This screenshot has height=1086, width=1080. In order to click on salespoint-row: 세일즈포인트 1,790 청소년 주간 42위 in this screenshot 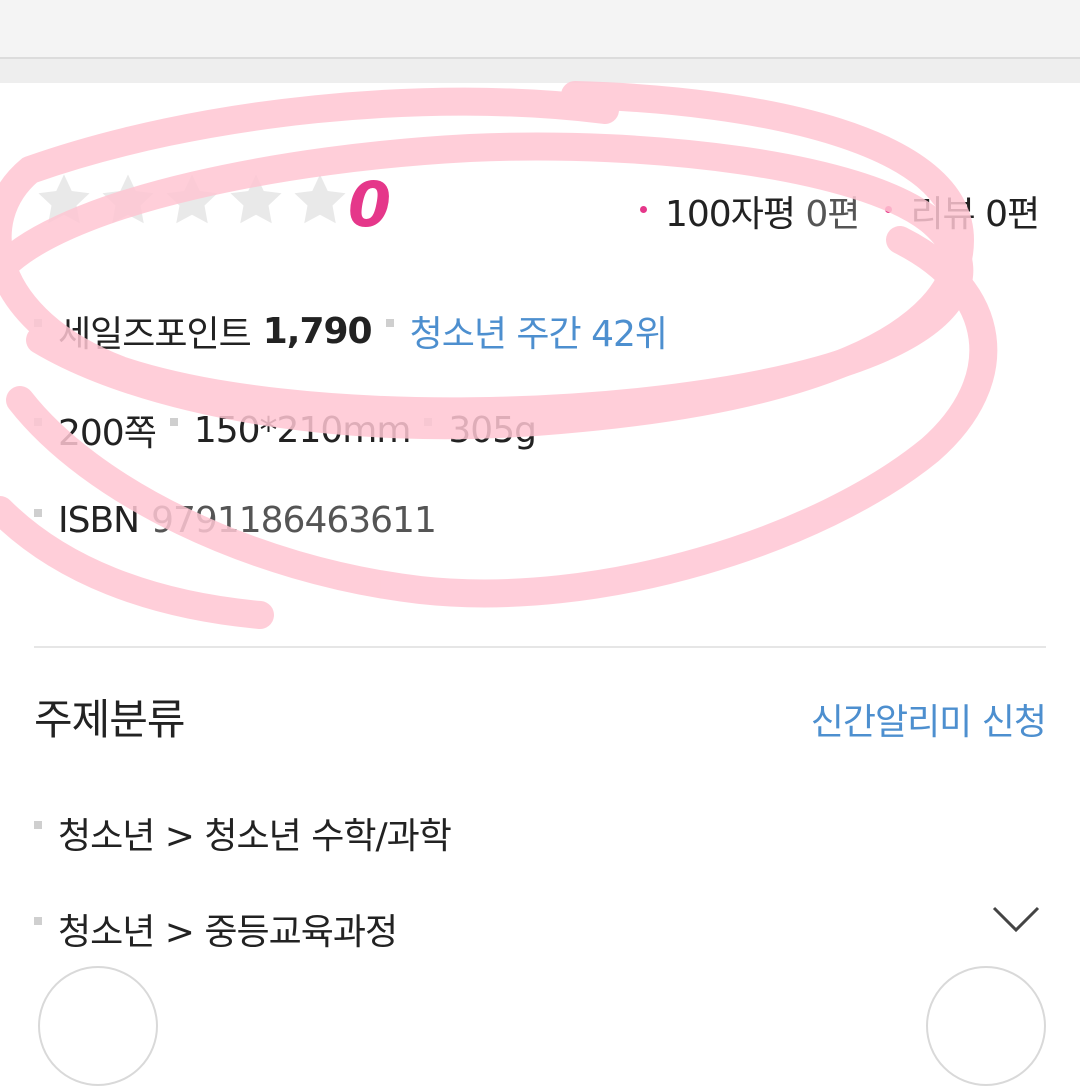, I will do `click(351, 331)`.